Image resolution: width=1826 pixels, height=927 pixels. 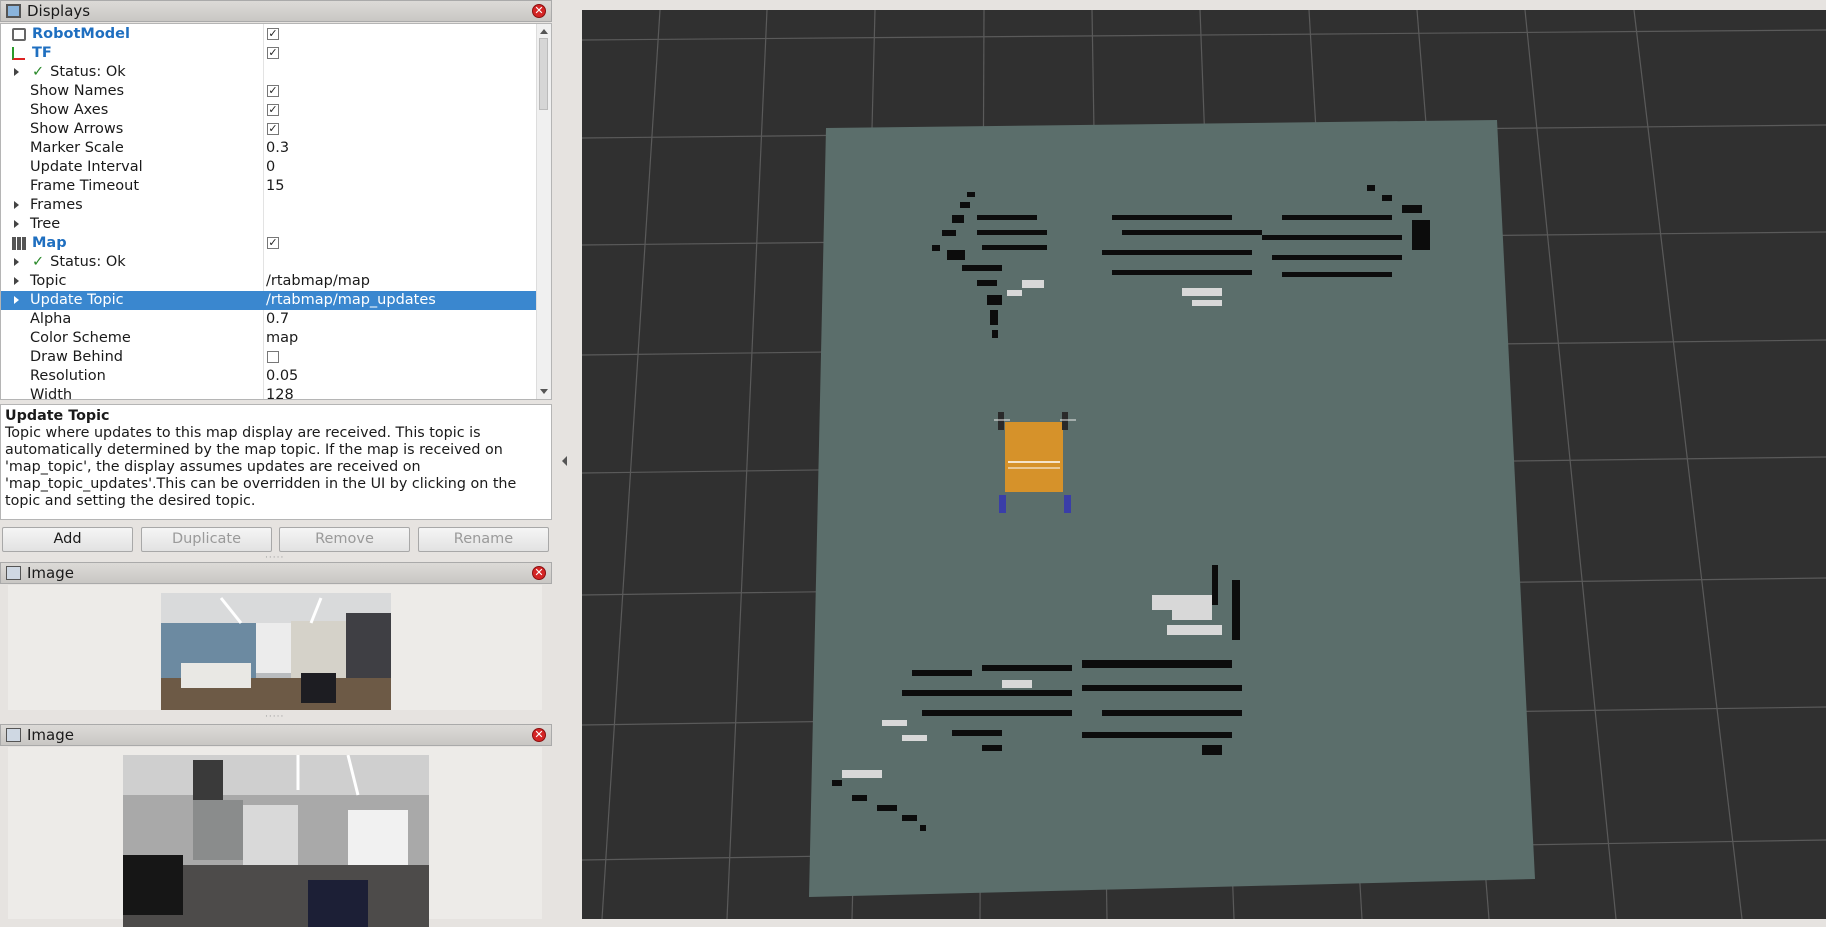 What do you see at coordinates (282, 376) in the screenshot?
I see `tree-row-value: 0.05` at bounding box center [282, 376].